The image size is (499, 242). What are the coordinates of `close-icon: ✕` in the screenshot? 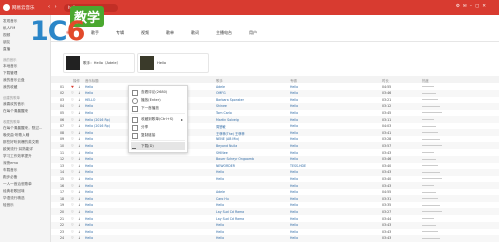 It's located at (485, 6).